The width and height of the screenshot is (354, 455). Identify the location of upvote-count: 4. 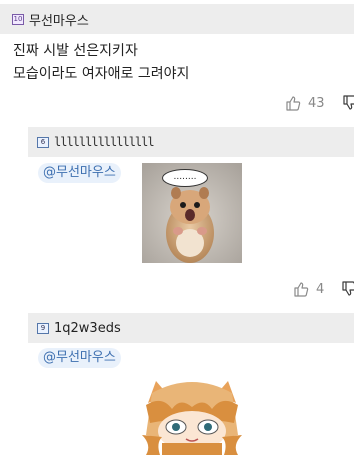
(320, 289).